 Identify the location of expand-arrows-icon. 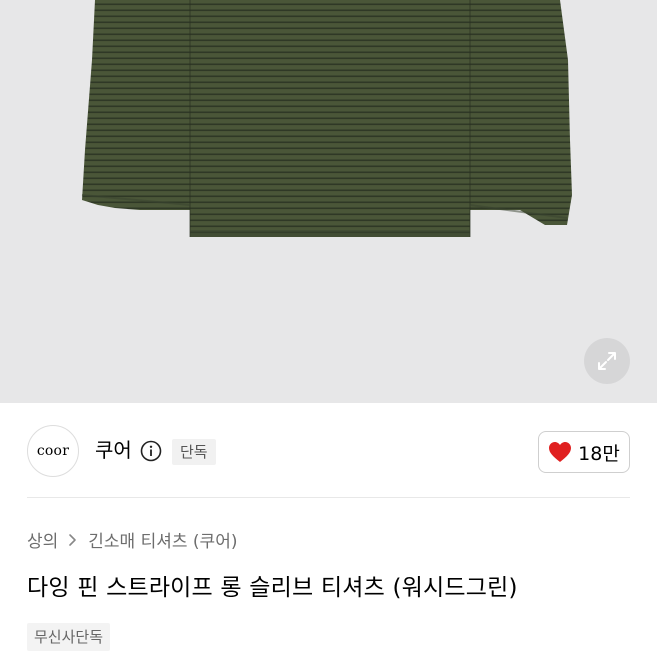
(607, 361).